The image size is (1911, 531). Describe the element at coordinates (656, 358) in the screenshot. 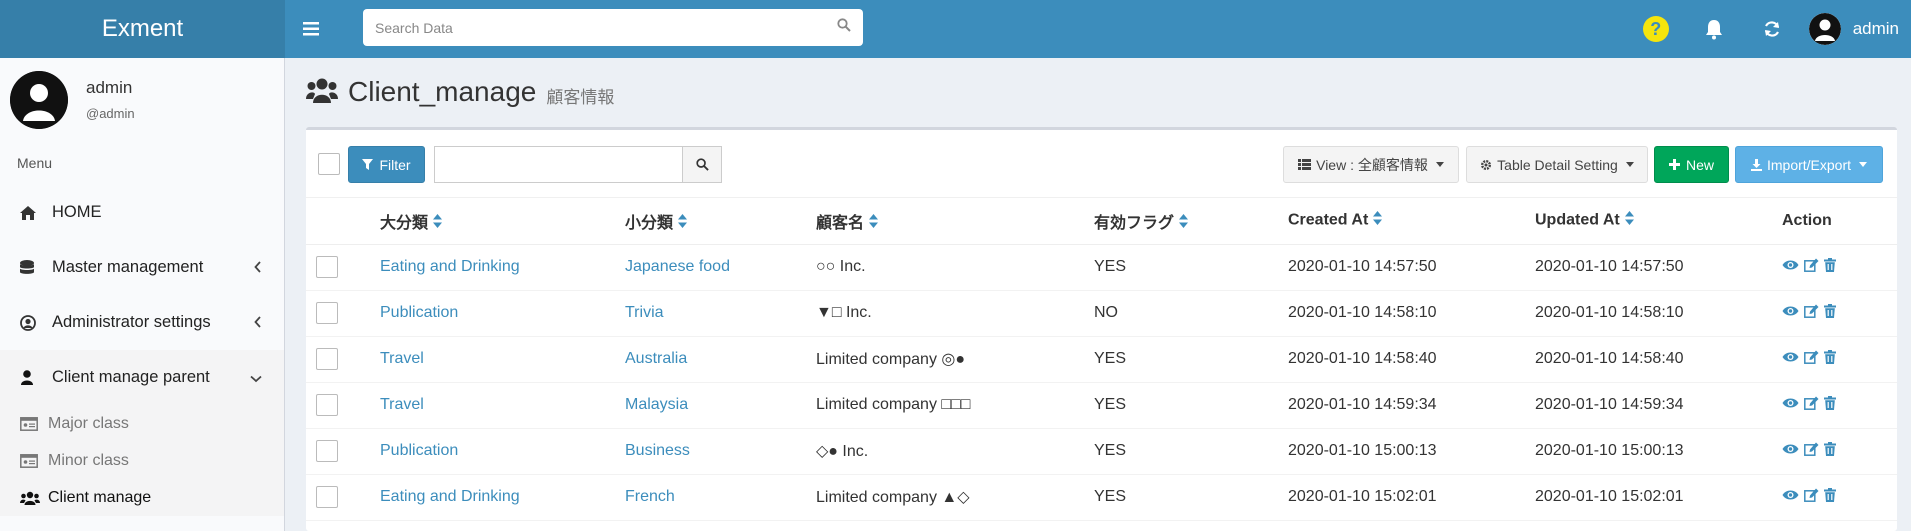

I see `minor-class-link: Australia` at that location.